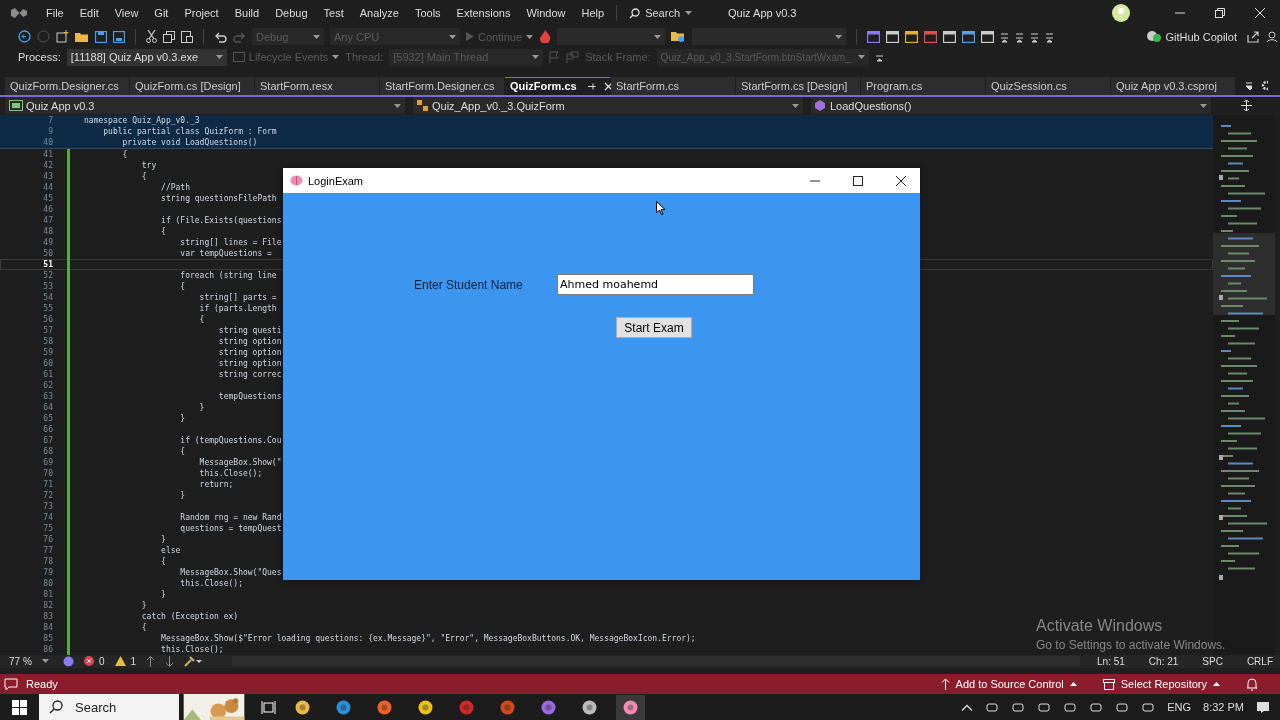  What do you see at coordinates (1263, 707) in the screenshot?
I see `notifications-icon` at bounding box center [1263, 707].